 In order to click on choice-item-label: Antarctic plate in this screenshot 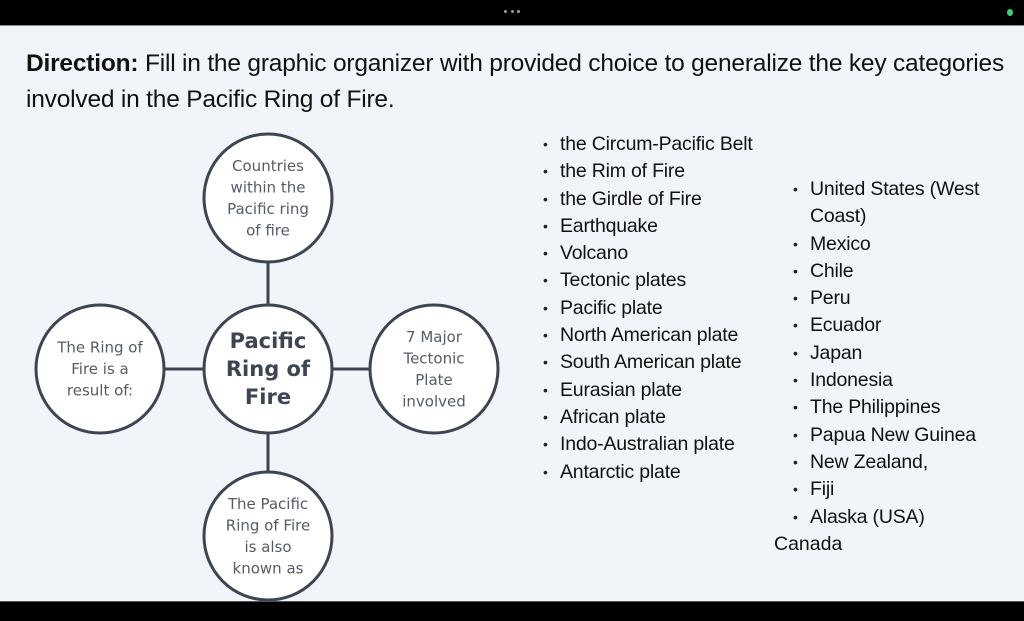, I will do `click(620, 471)`.